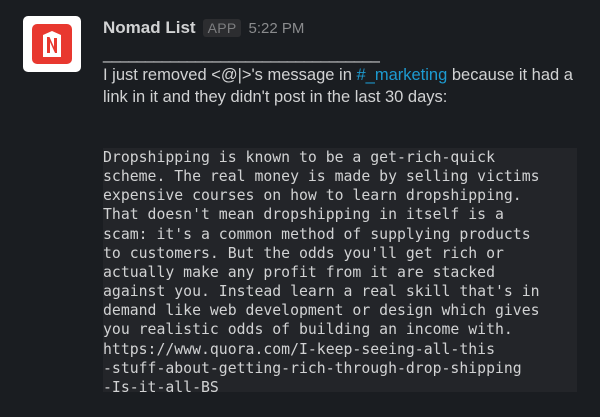  I want to click on channel-link: #_marketing, so click(401, 75).